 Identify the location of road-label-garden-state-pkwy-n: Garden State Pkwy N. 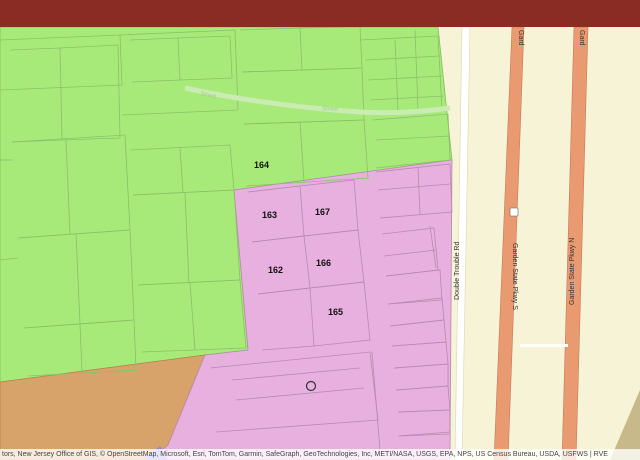
(572, 271).